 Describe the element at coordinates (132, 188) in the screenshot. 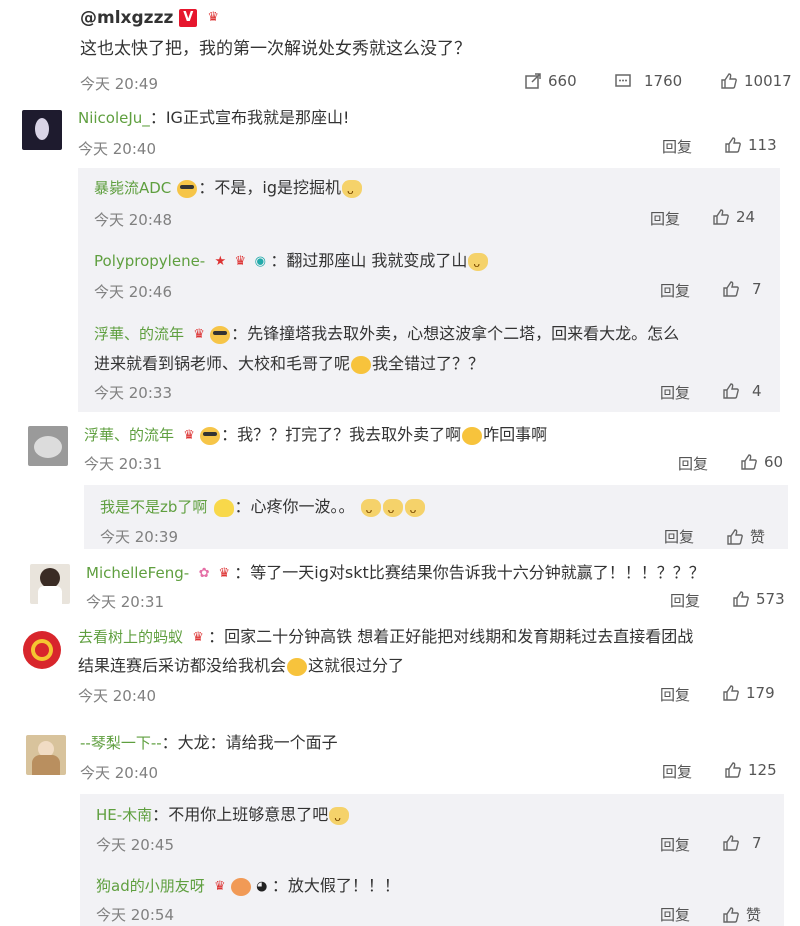

I see `commenter-name: 暴毙流ADC` at that location.